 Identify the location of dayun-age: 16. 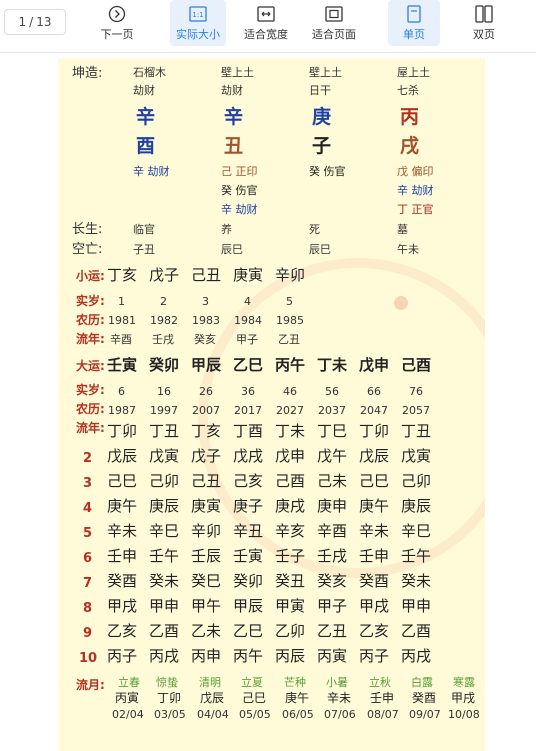
(164, 391).